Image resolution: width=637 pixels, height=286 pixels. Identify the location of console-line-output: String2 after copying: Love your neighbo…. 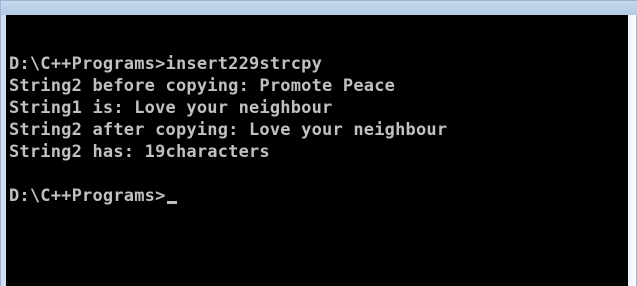
(228, 130).